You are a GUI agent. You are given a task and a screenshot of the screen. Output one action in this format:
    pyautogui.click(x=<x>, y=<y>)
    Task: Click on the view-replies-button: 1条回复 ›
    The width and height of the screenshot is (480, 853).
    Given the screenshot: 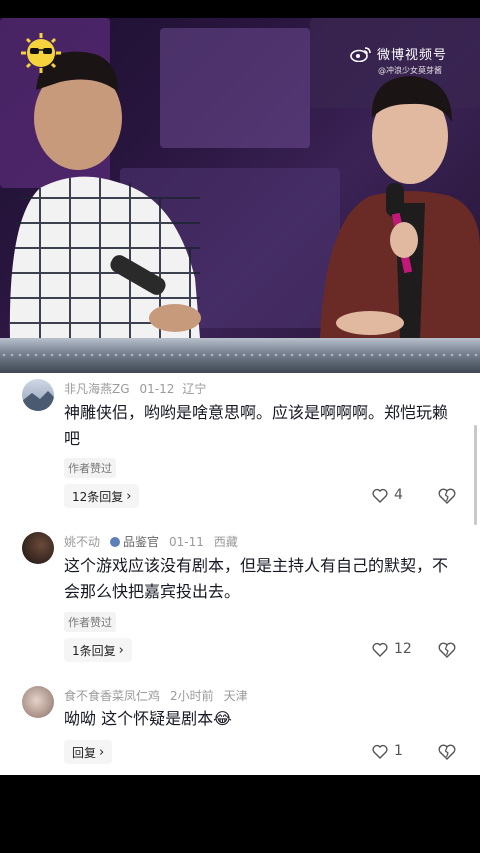 What is the action you would take?
    pyautogui.click(x=98, y=650)
    